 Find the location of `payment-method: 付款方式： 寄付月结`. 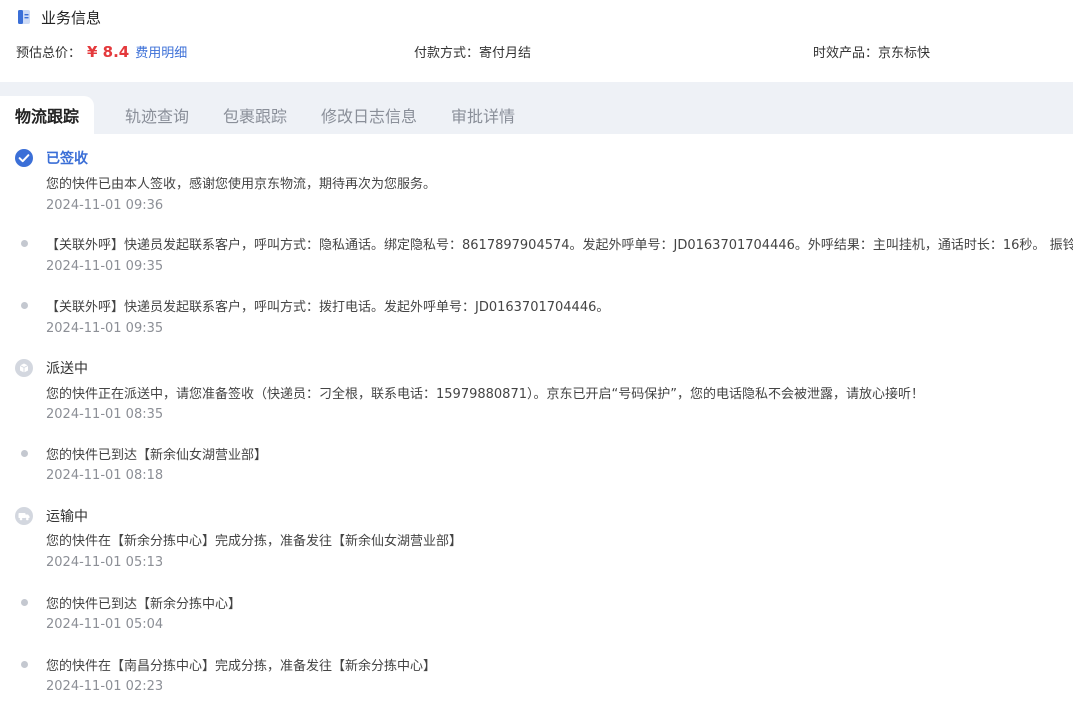

payment-method: 付款方式： 寄付月结 is located at coordinates (472, 51).